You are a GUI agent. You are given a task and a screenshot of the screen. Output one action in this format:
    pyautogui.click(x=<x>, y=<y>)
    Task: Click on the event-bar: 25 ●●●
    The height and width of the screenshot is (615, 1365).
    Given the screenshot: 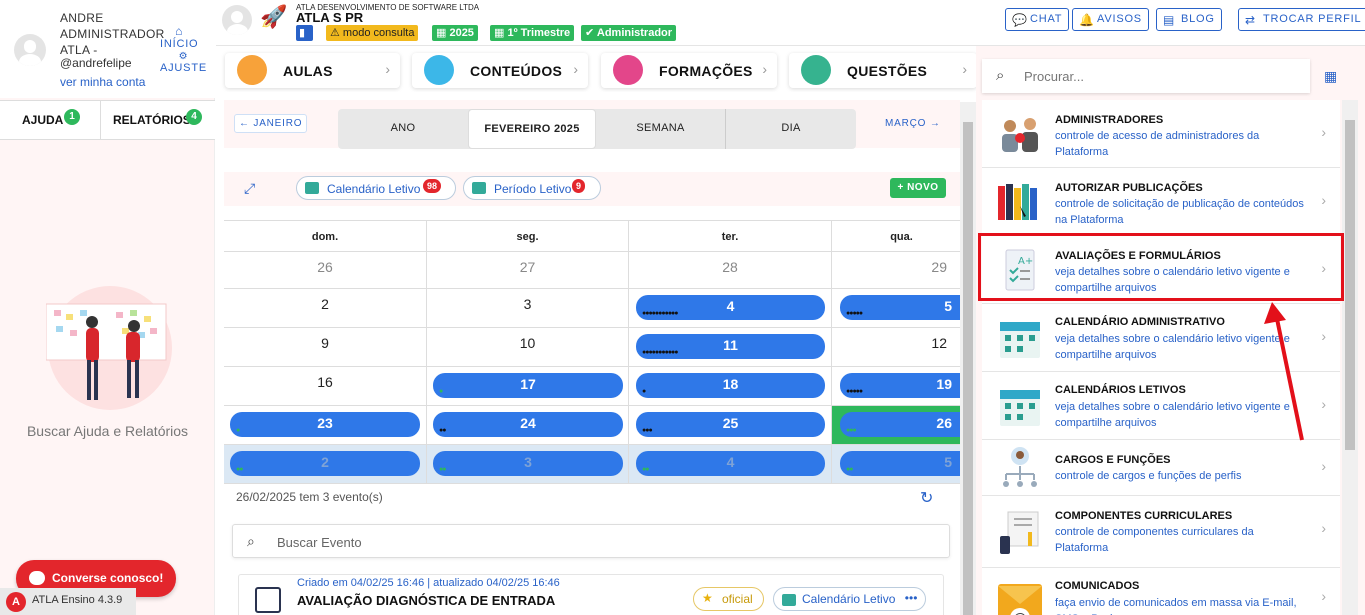 What is the action you would take?
    pyautogui.click(x=730, y=424)
    